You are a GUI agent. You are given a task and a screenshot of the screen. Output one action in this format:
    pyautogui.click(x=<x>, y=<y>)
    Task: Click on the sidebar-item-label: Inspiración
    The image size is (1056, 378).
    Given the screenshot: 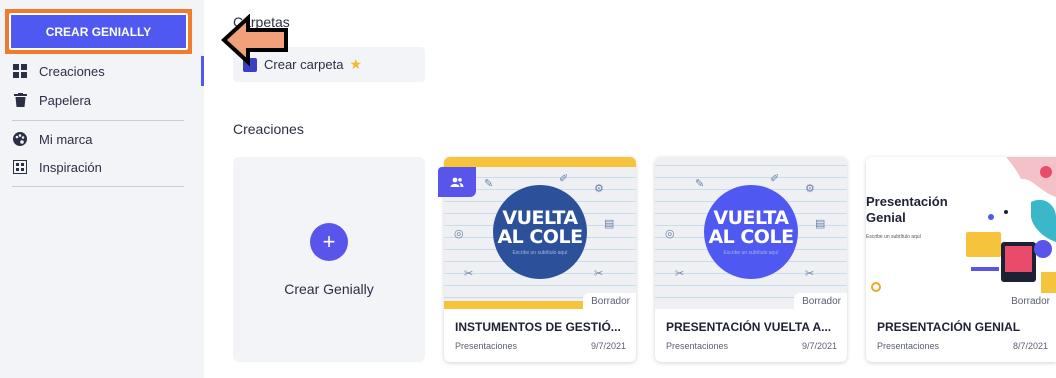 What is the action you would take?
    pyautogui.click(x=70, y=167)
    